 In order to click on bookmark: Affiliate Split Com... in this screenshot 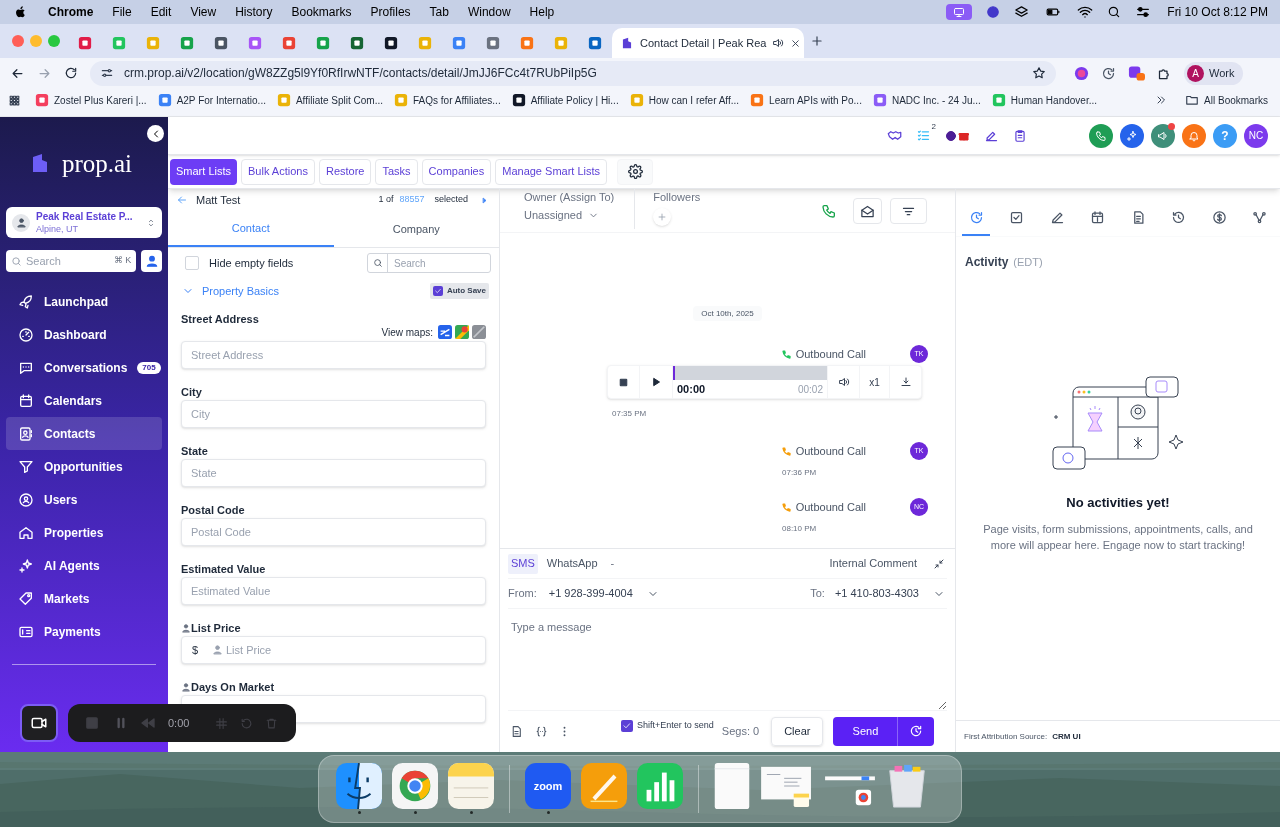, I will do `click(330, 100)`.